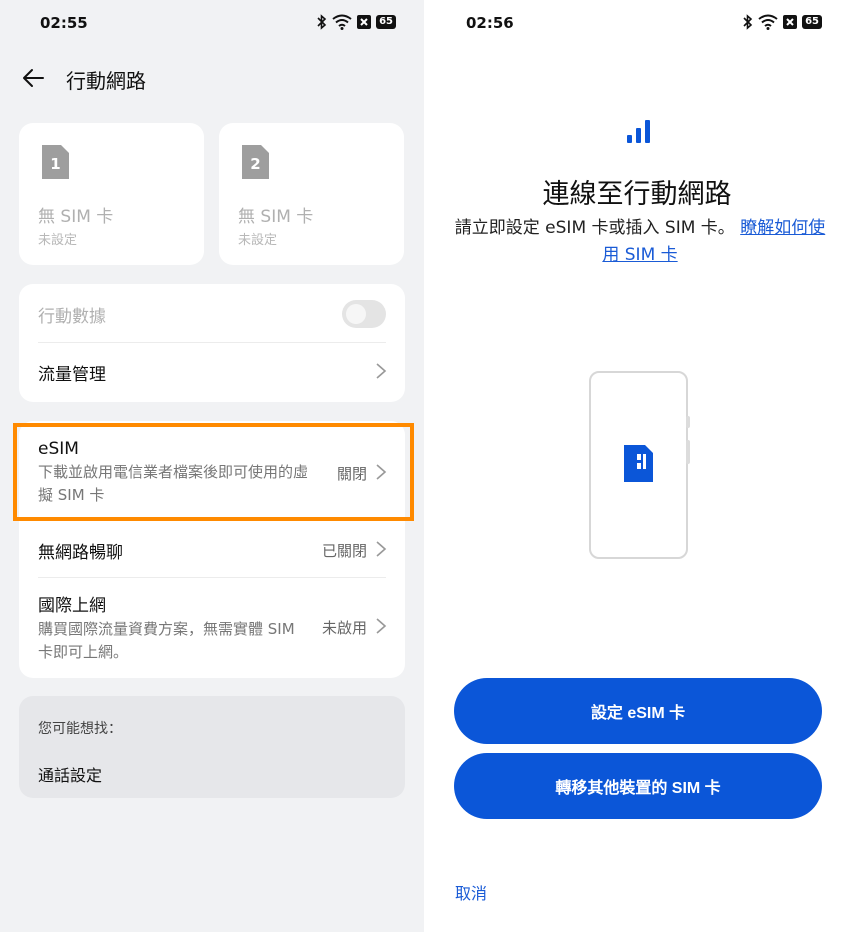 Image resolution: width=850 pixels, height=932 pixels. I want to click on sim-card-1-icon: 1, so click(55, 162).